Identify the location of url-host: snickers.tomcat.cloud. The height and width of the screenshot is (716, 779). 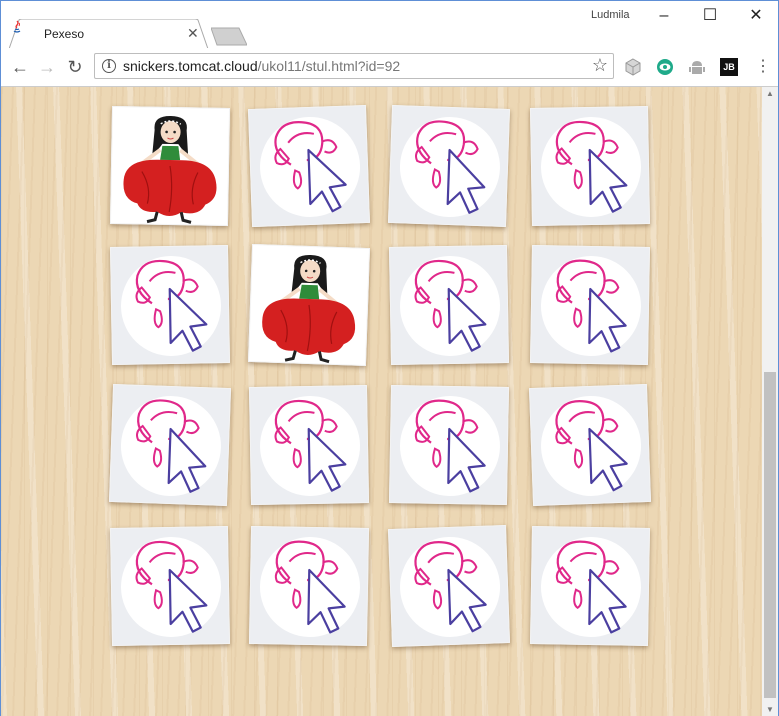
(190, 66).